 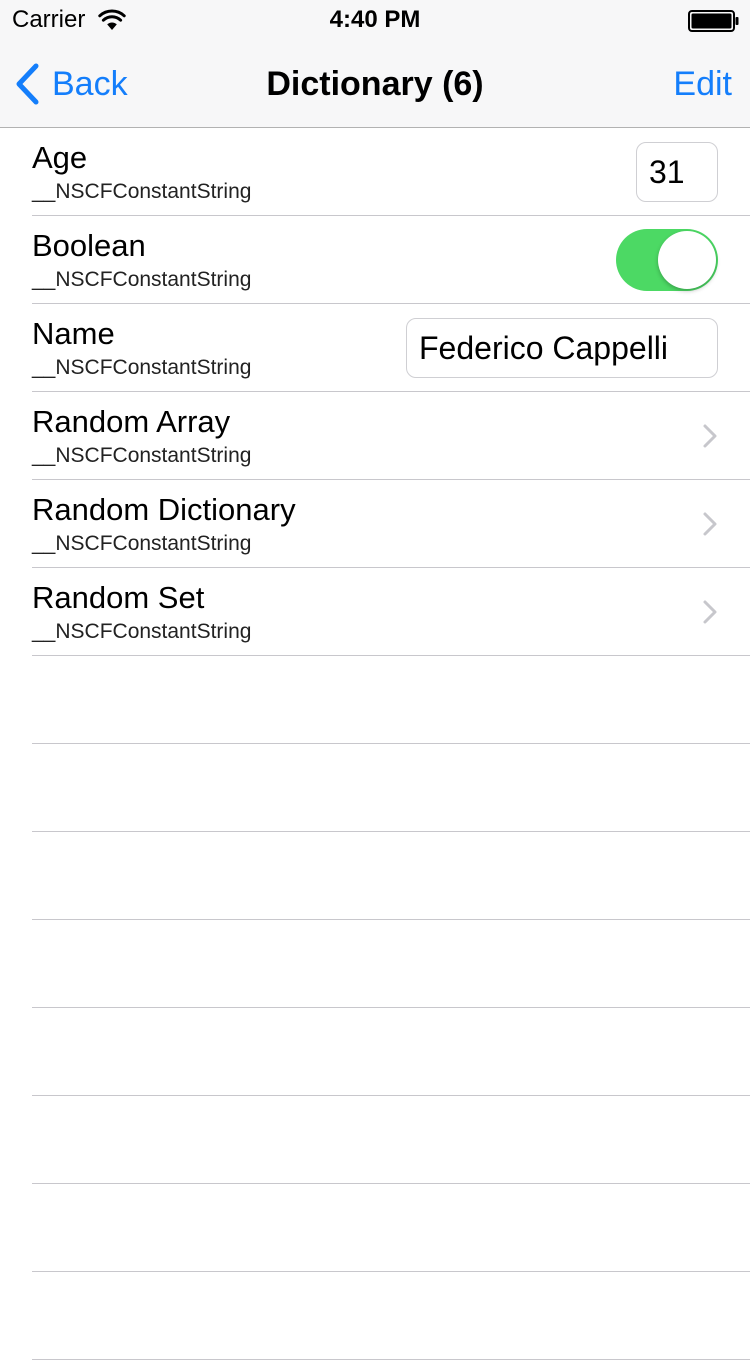 I want to click on age-field, so click(x=677, y=172).